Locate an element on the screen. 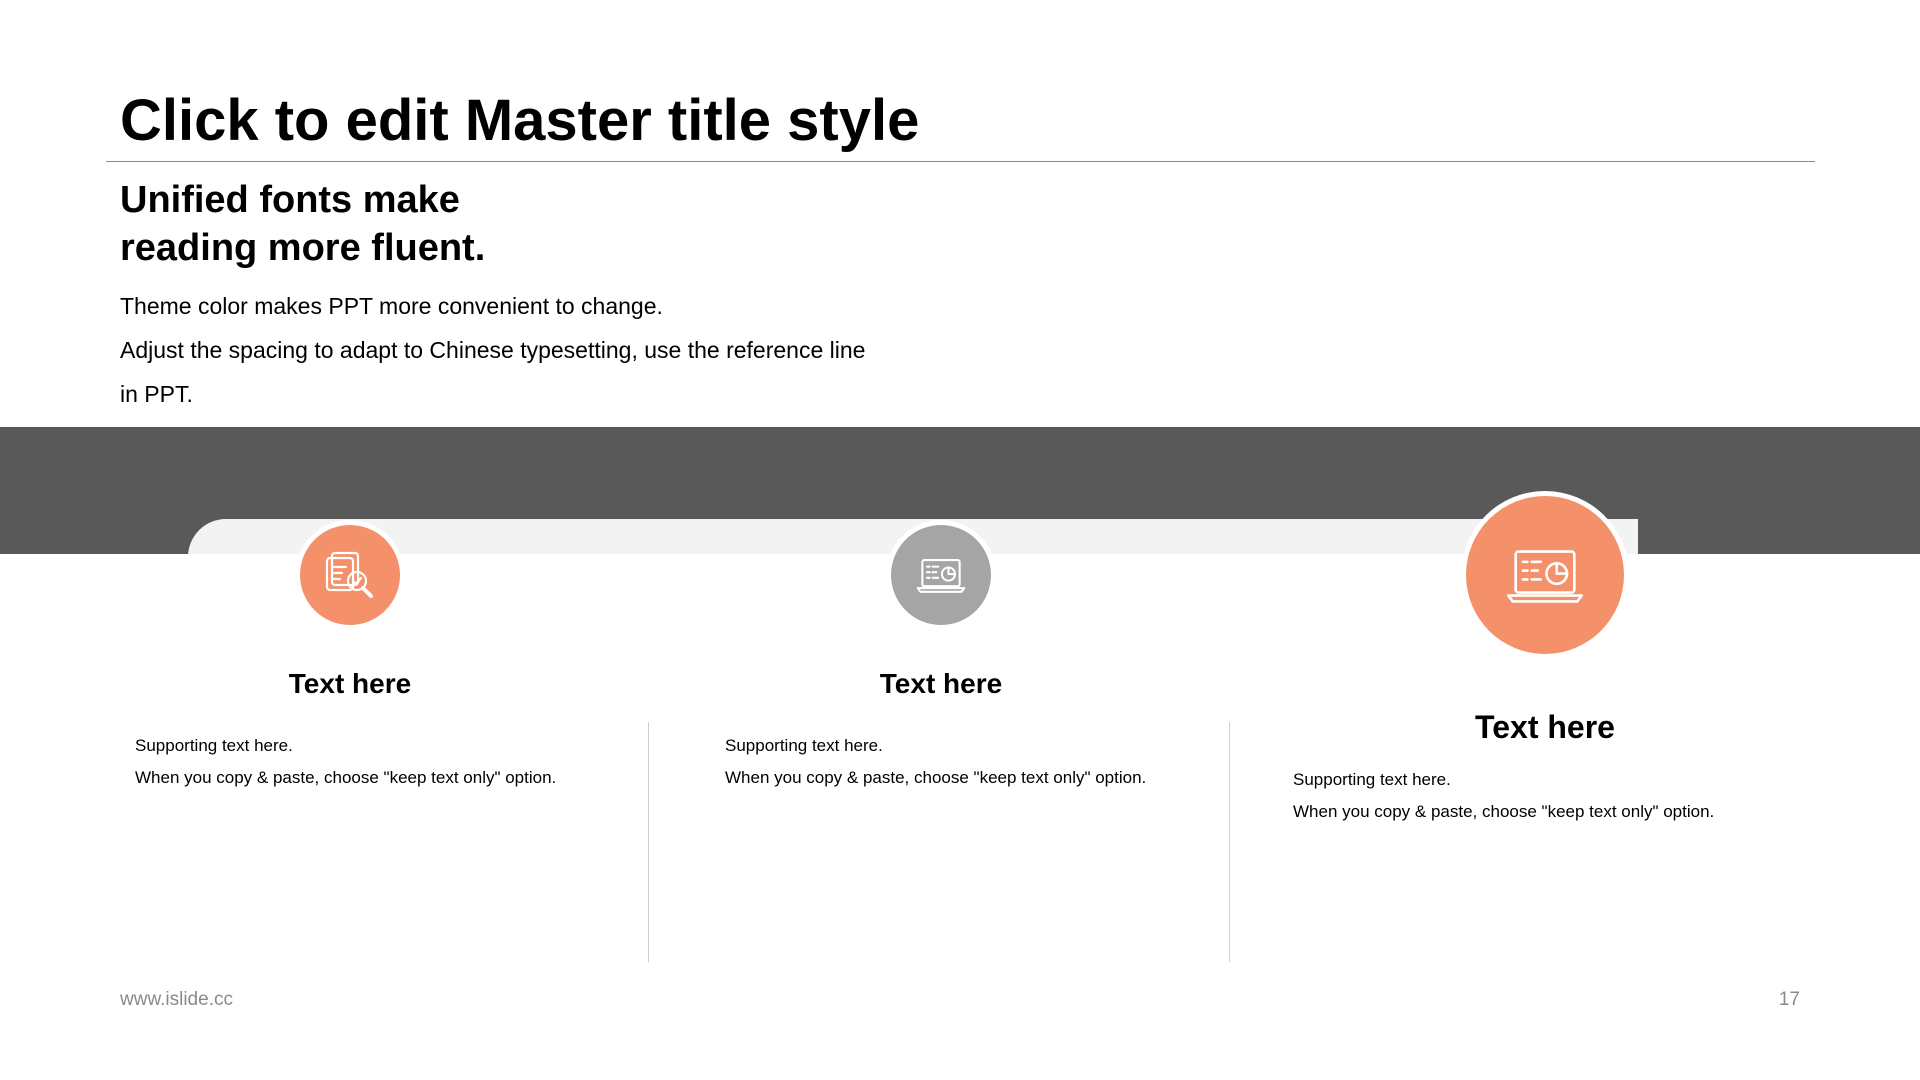 The width and height of the screenshot is (1920, 1080). column-1-line-1: Supporting text here. is located at coordinates (214, 745).